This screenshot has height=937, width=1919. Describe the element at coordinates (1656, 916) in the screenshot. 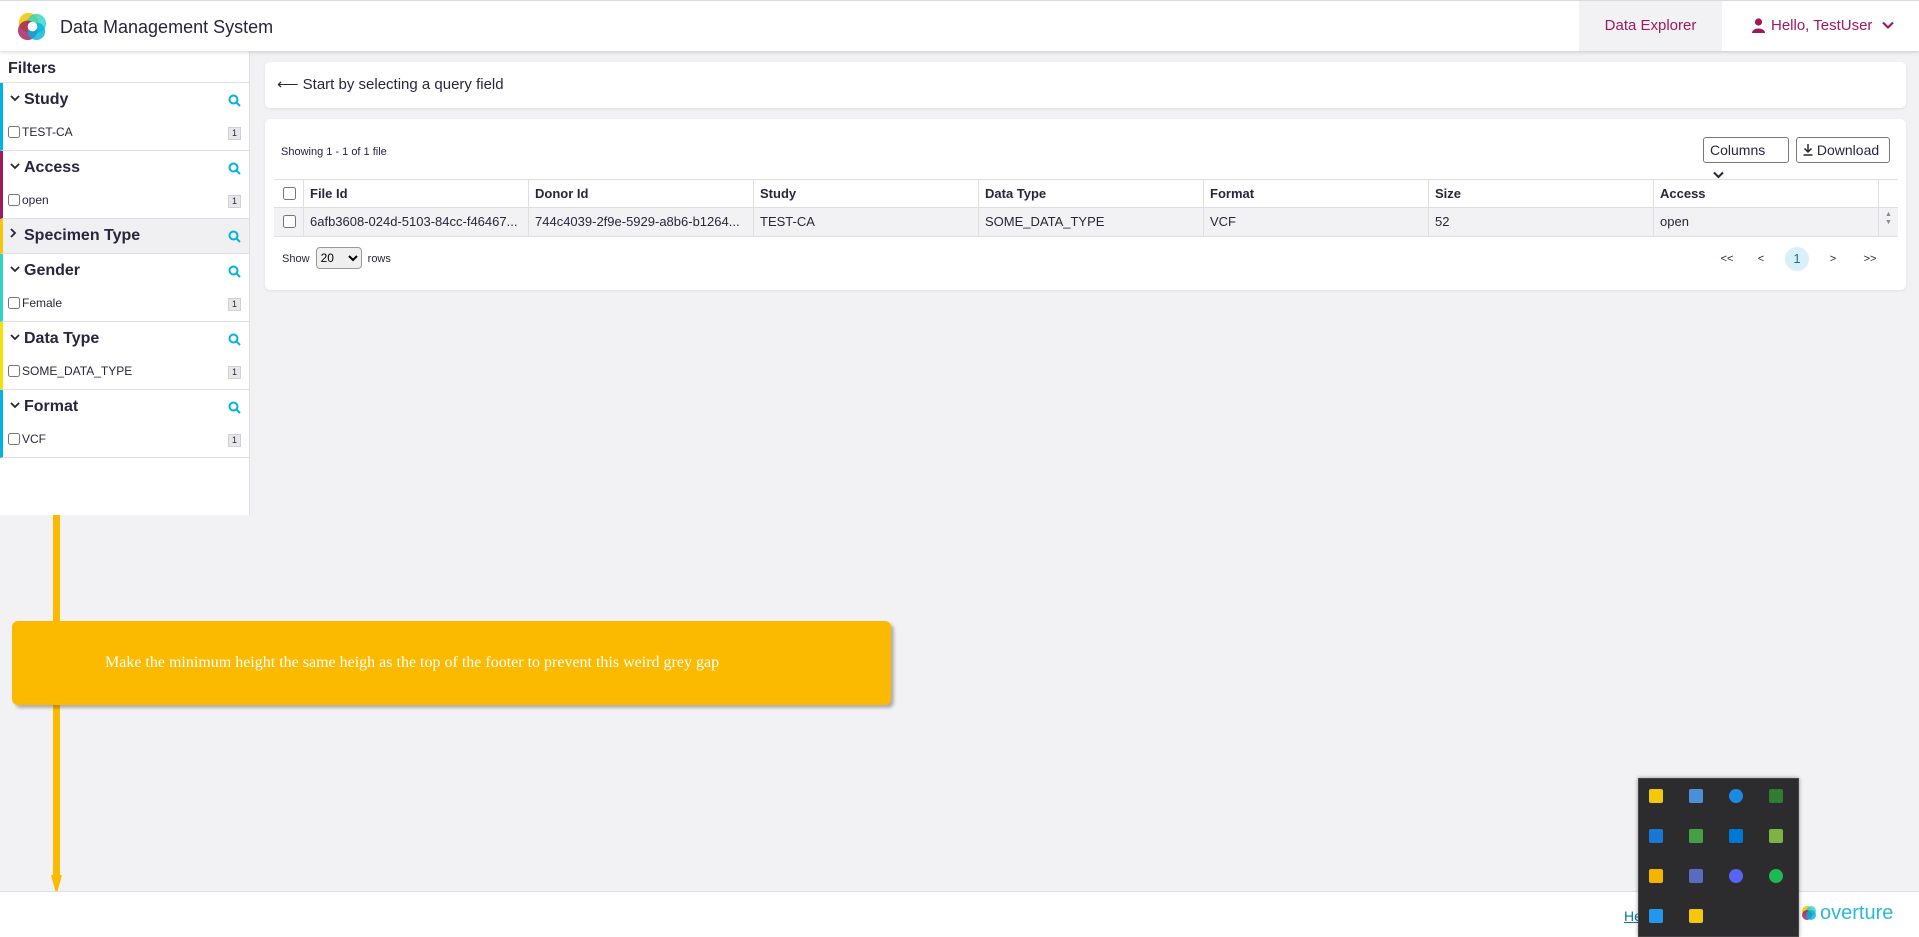

I see `docker-icon` at that location.